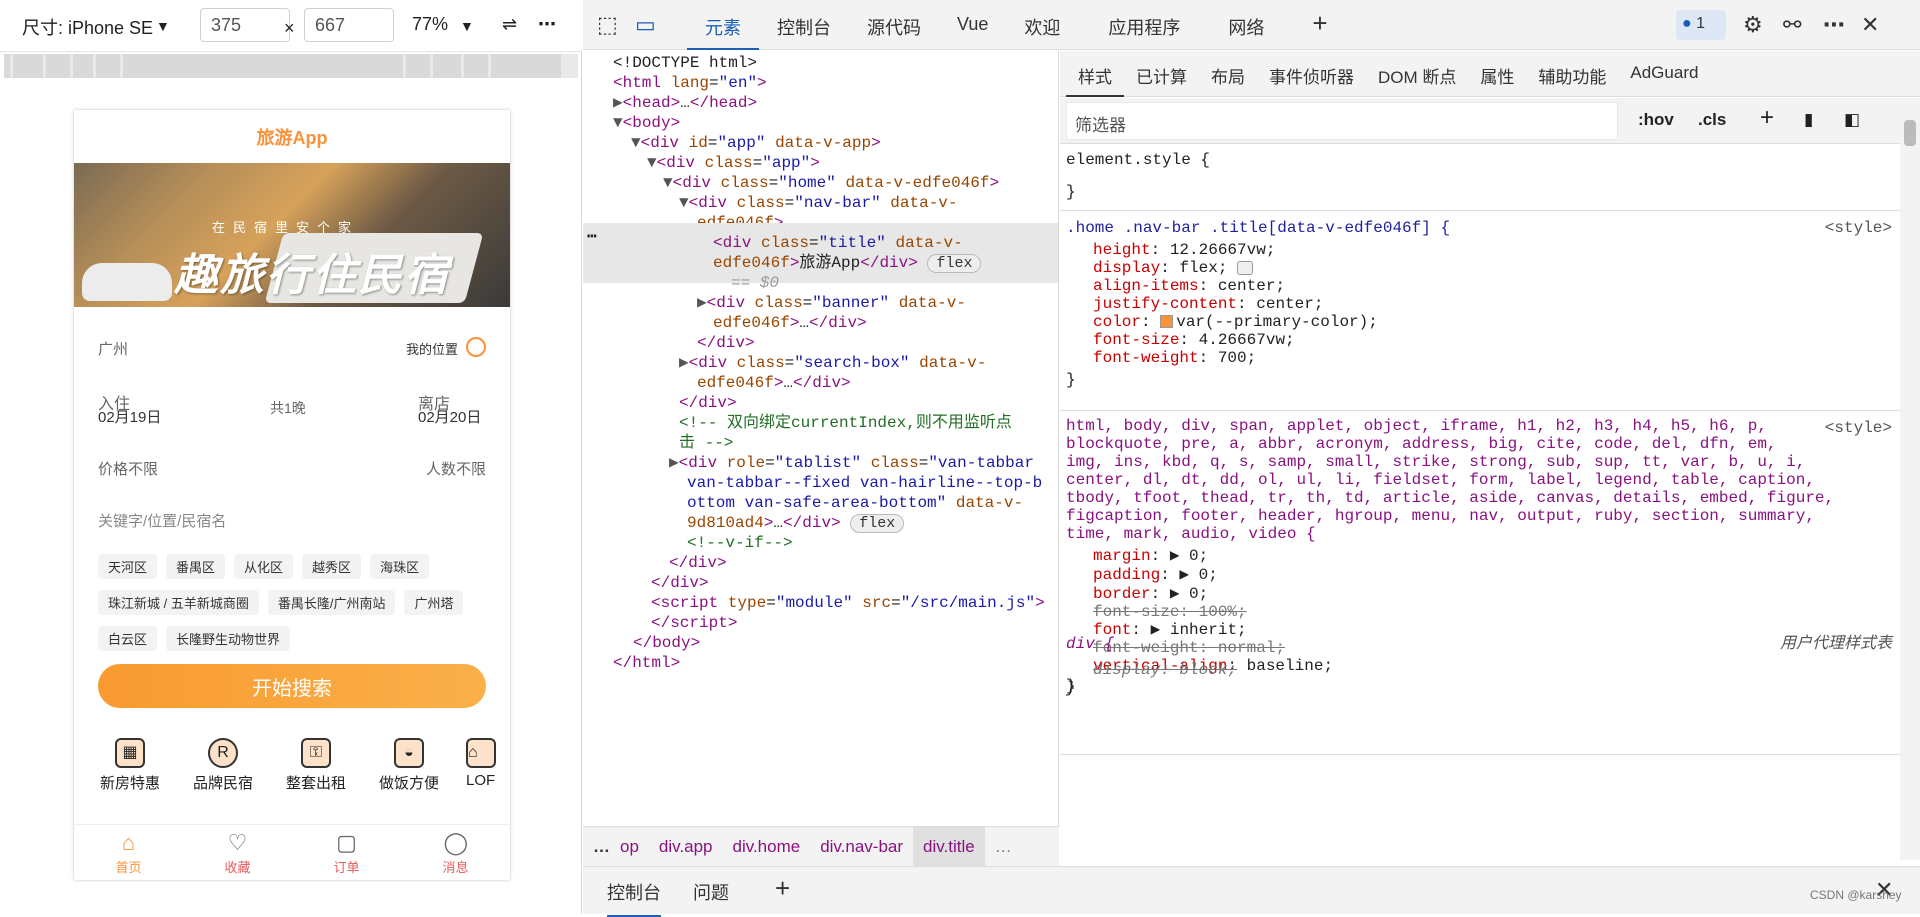 The height and width of the screenshot is (917, 1920). What do you see at coordinates (634, 898) in the screenshot?
I see `drawer-tab-console: 控制台` at bounding box center [634, 898].